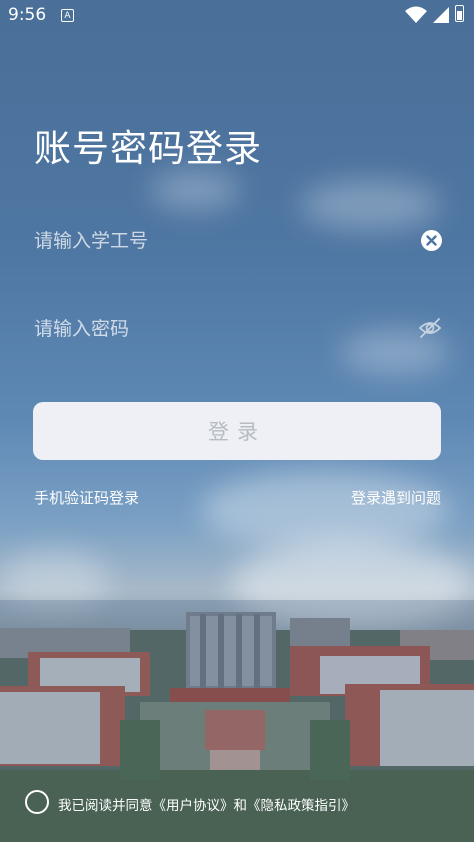 This screenshot has width=474, height=842. Describe the element at coordinates (431, 240) in the screenshot. I see `clear-input-icon` at that location.